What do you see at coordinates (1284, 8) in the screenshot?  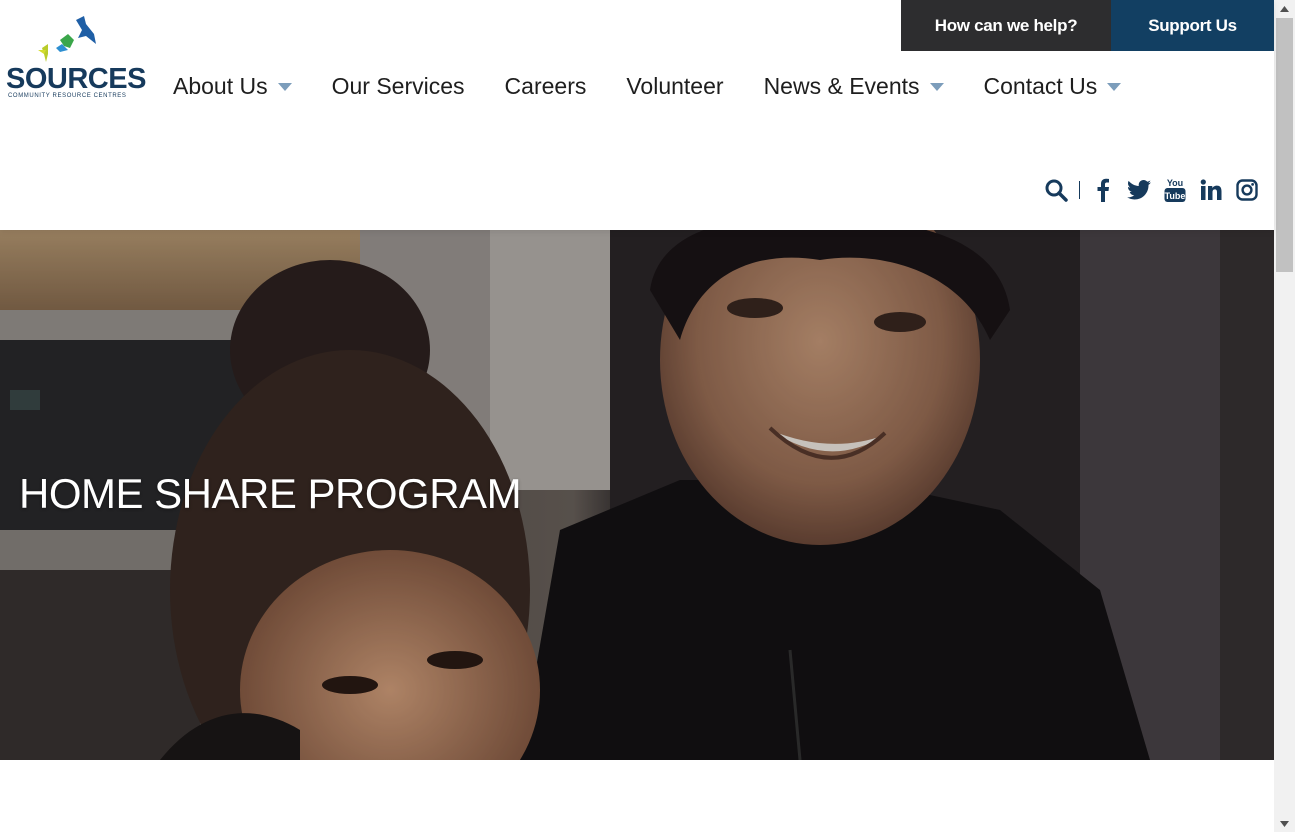 I see `scroll-up-icon` at bounding box center [1284, 8].